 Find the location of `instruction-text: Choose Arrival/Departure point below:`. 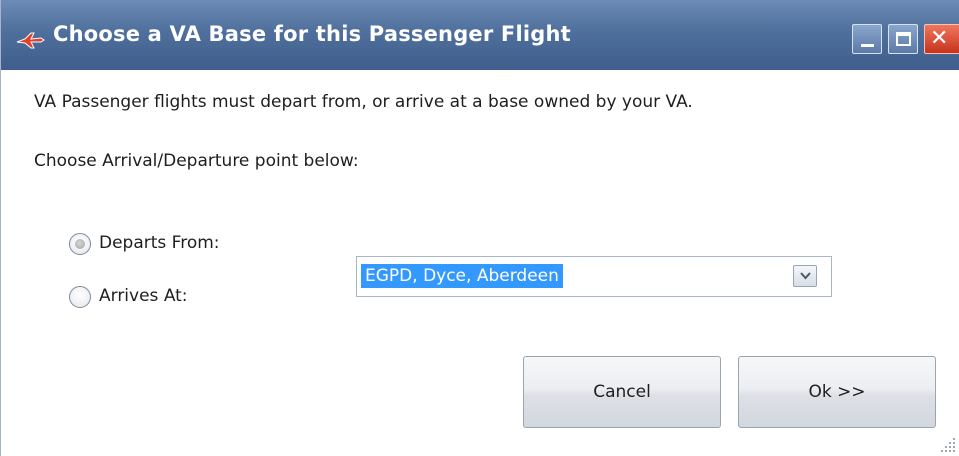

instruction-text: Choose Arrival/Departure point below: is located at coordinates (196, 161).